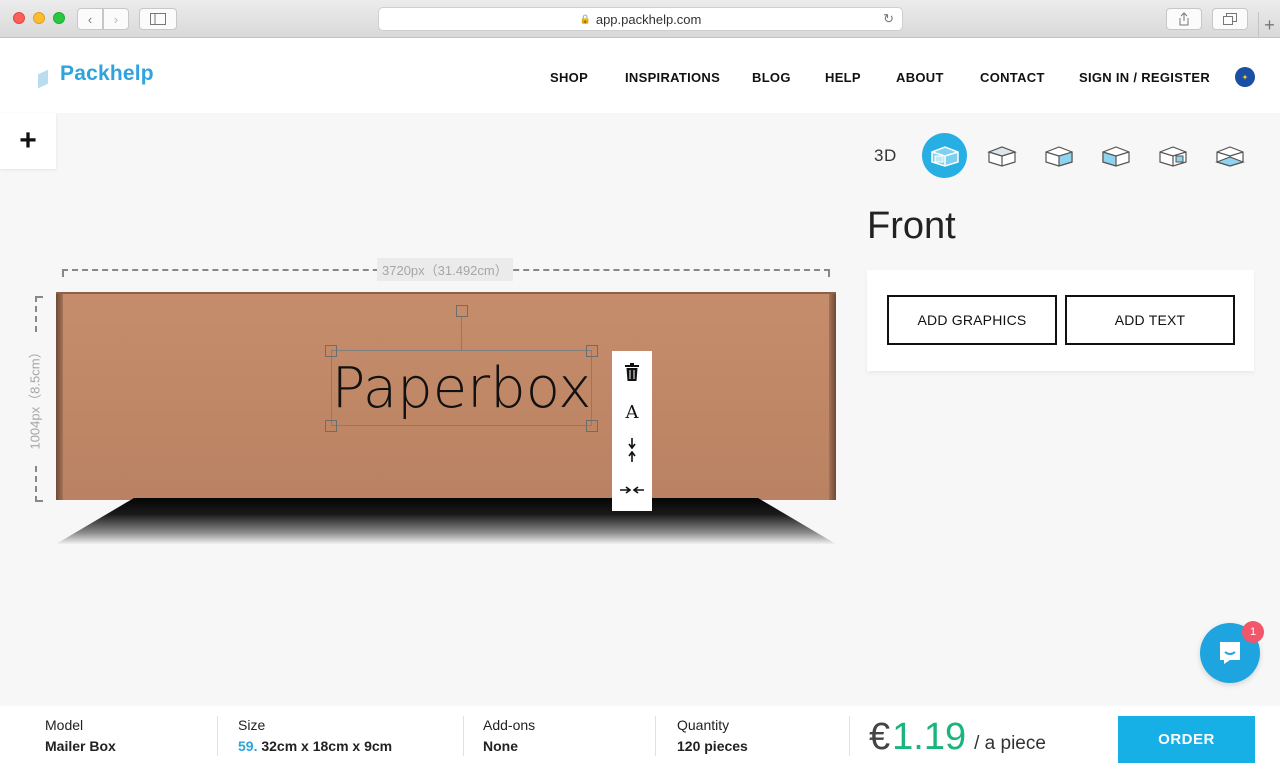  Describe the element at coordinates (1150, 320) in the screenshot. I see `add-text-button: ADD TEXT` at that location.